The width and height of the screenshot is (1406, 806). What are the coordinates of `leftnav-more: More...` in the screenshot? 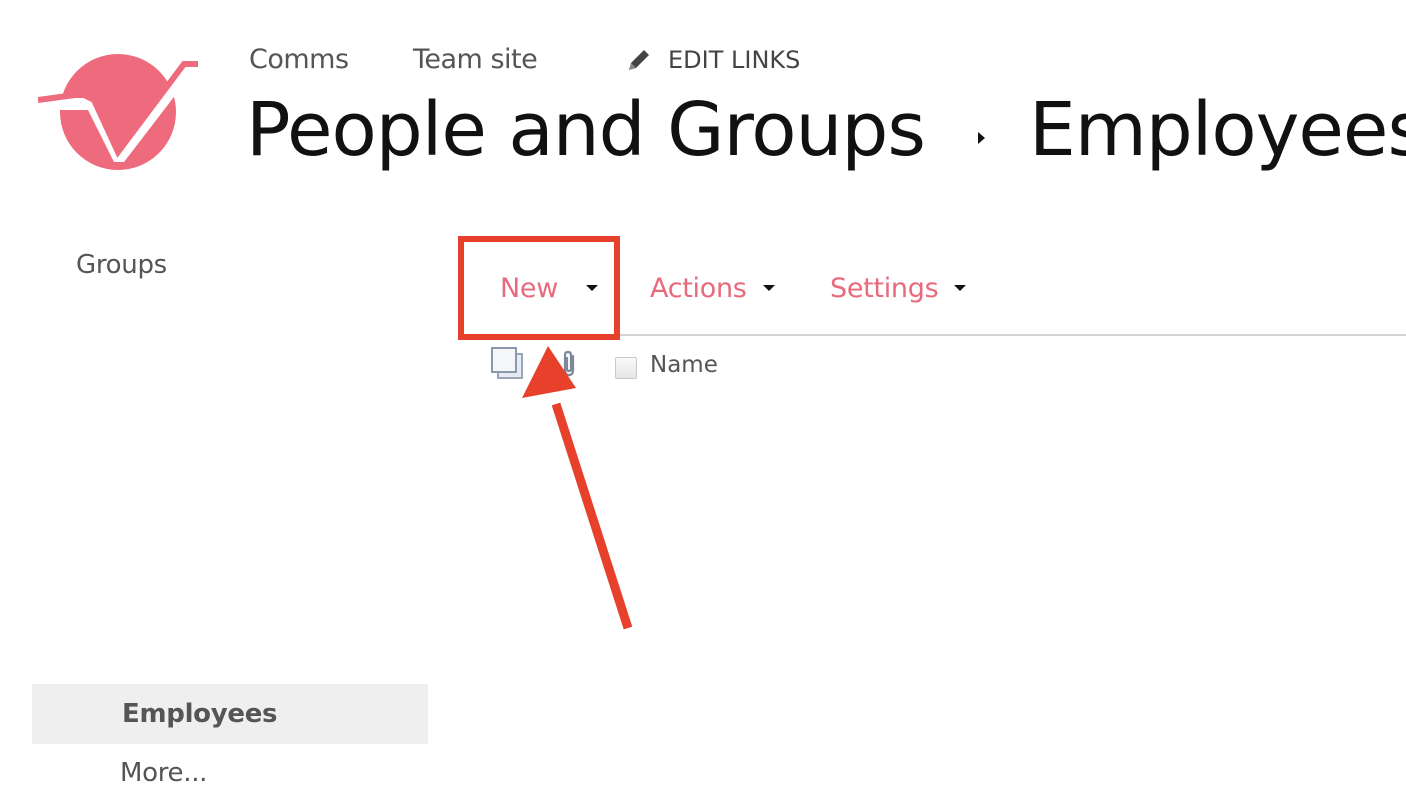 It's located at (163, 773).